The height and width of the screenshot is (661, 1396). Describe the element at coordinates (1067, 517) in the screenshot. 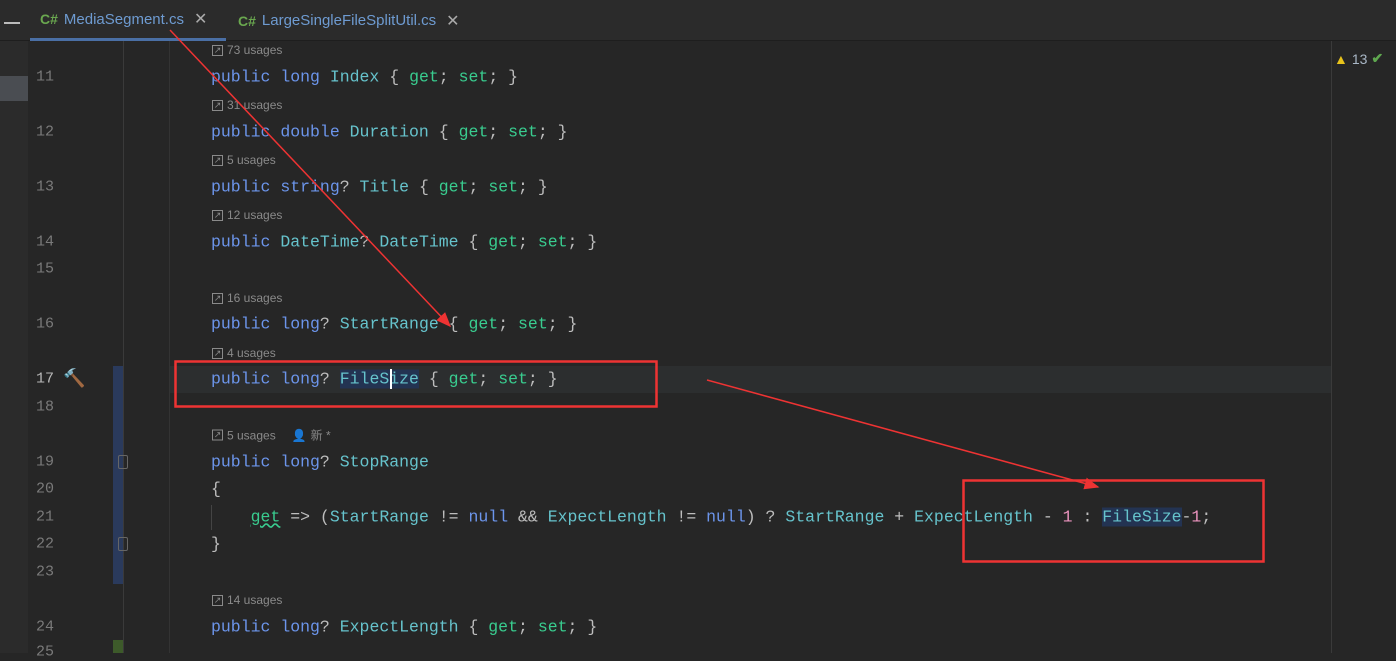

I see `code-token: 1` at that location.